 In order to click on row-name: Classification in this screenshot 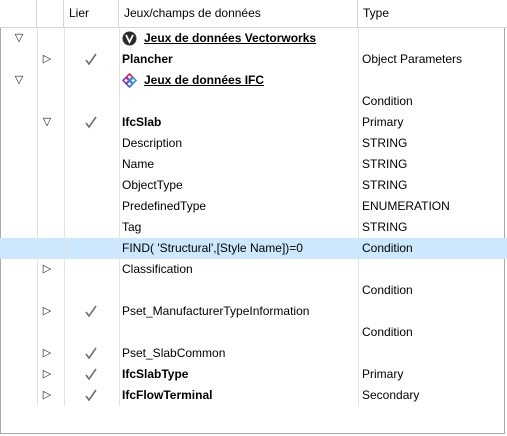, I will do `click(157, 269)`.